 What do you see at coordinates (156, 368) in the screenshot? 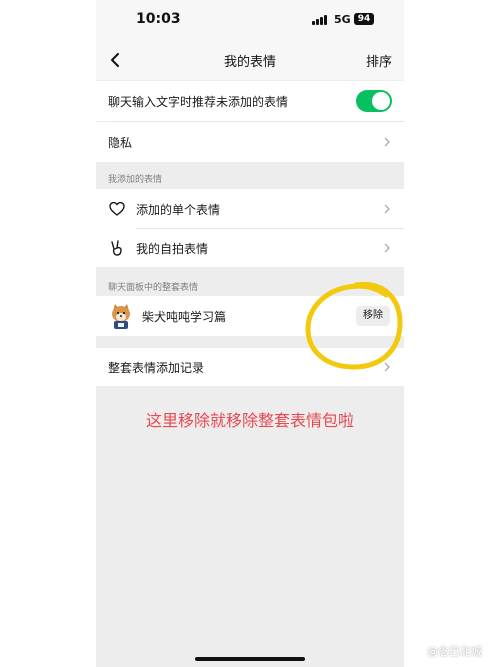
I see `history-label: 整套表情添加记录` at bounding box center [156, 368].